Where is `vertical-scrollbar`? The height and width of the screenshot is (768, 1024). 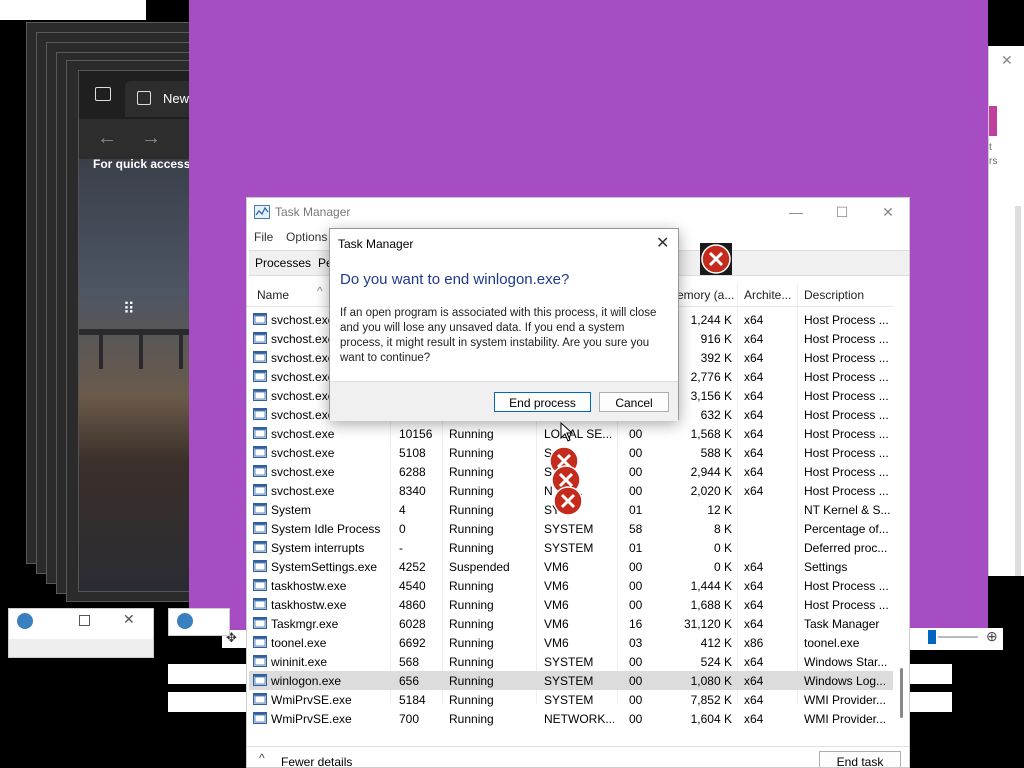 vertical-scrollbar is located at coordinates (902, 508).